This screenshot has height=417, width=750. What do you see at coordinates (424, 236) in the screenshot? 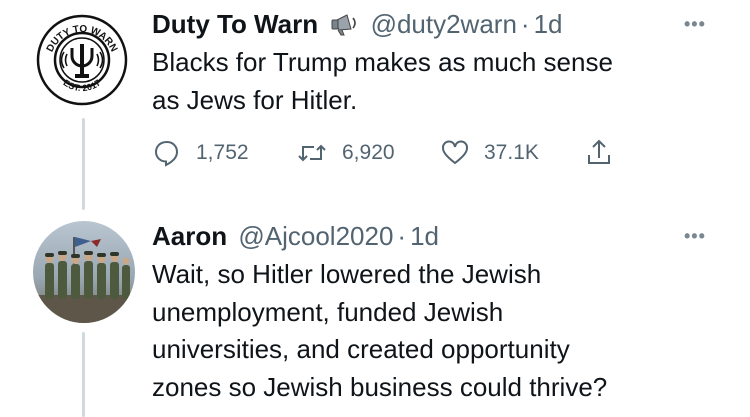
I see `tweet-2-time: 1d` at bounding box center [424, 236].